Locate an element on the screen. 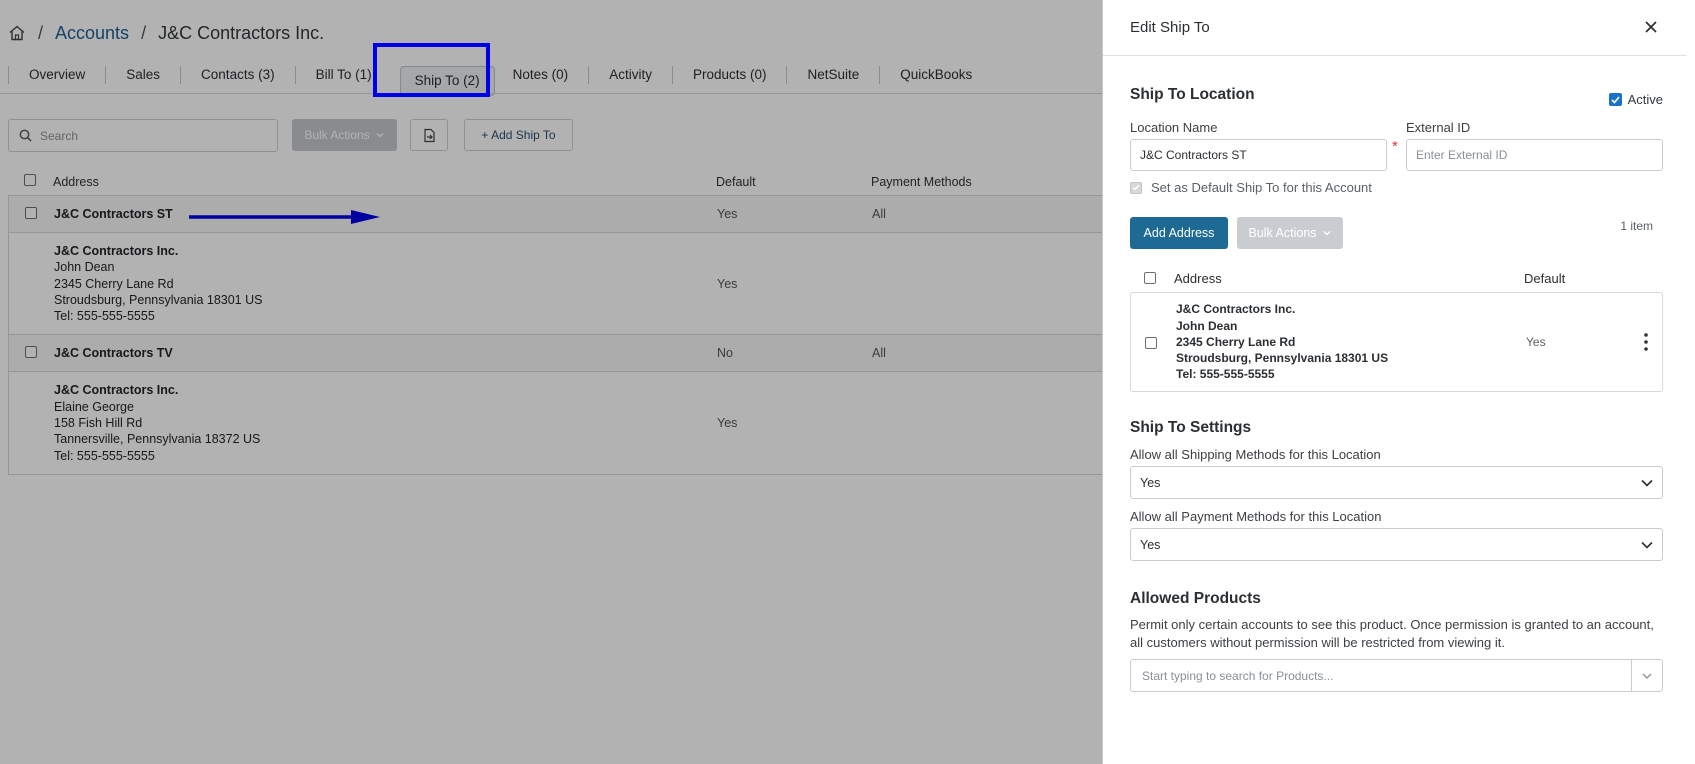  external-id-label: External ID is located at coordinates (1438, 127).